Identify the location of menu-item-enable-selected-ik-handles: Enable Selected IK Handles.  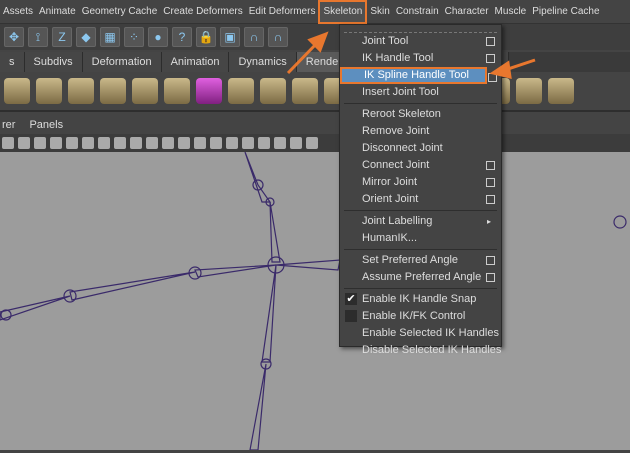
(420, 333).